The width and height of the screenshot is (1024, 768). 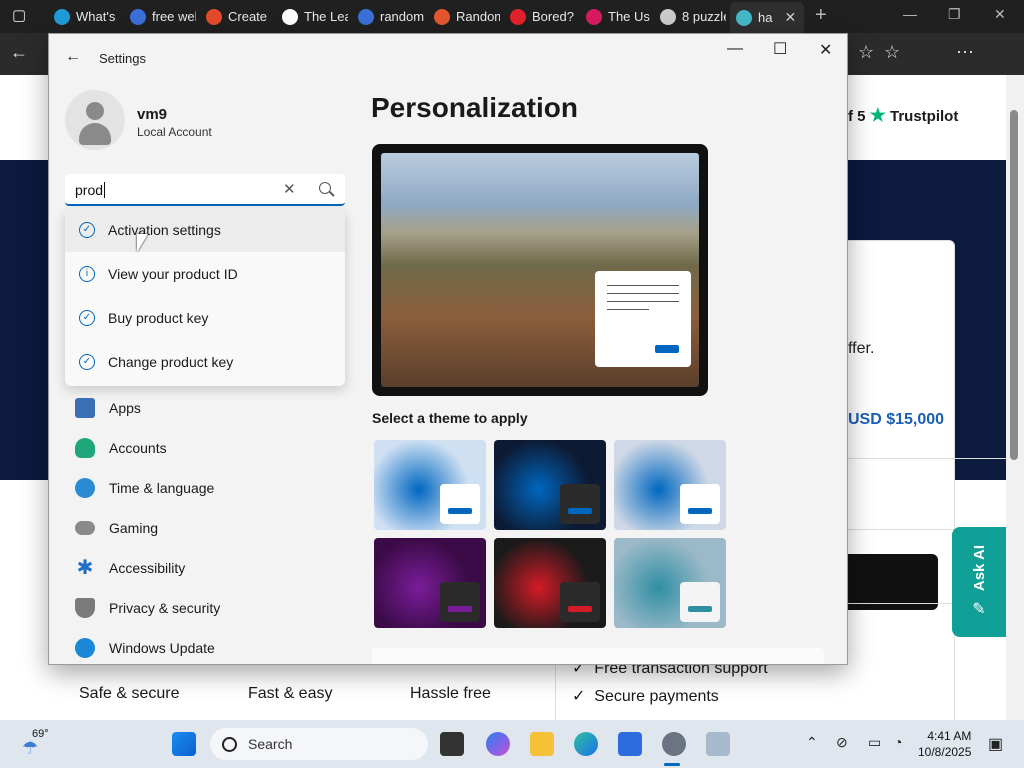 What do you see at coordinates (735, 49) in the screenshot?
I see `minimize-button: —` at bounding box center [735, 49].